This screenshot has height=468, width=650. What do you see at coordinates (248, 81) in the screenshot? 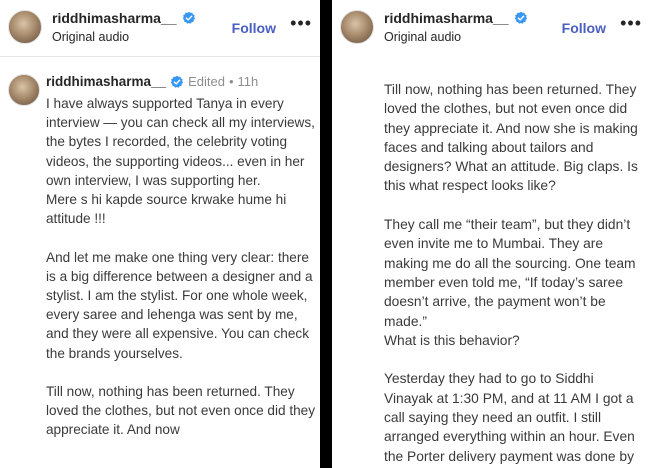
I see `comment-time: 11h` at bounding box center [248, 81].